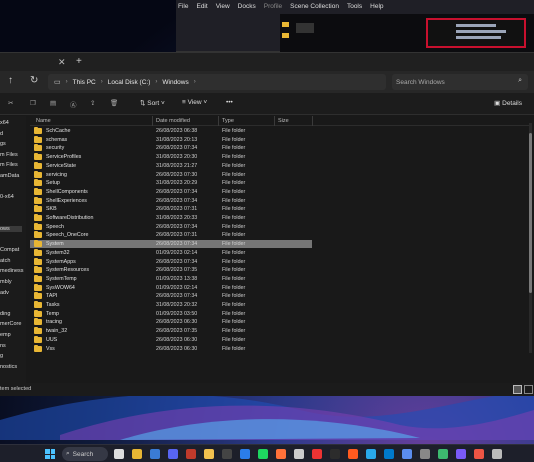 This screenshot has width=534, height=462. I want to click on breadcrumb-windows: Windows, so click(175, 82).